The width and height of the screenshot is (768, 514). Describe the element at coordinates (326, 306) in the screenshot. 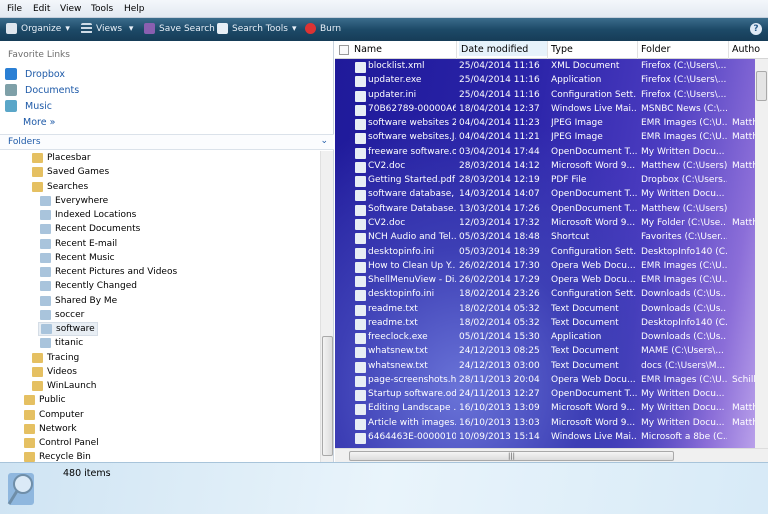

I see `tree-scrollbar` at that location.